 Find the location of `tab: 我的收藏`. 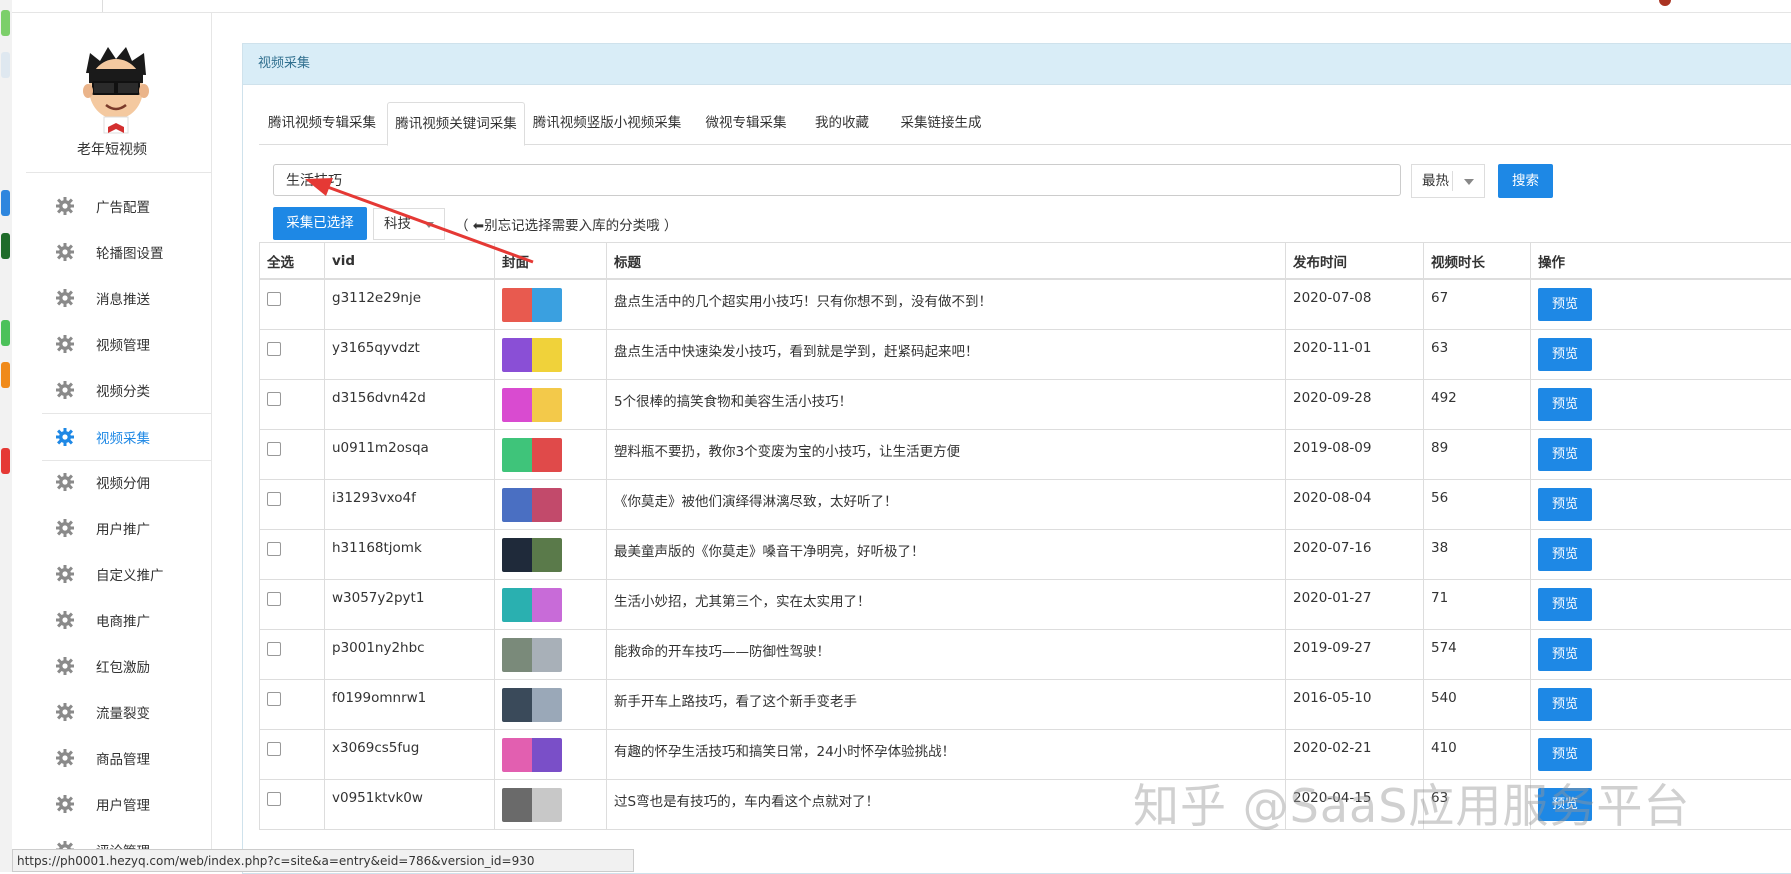

tab: 我的收藏 is located at coordinates (842, 122).